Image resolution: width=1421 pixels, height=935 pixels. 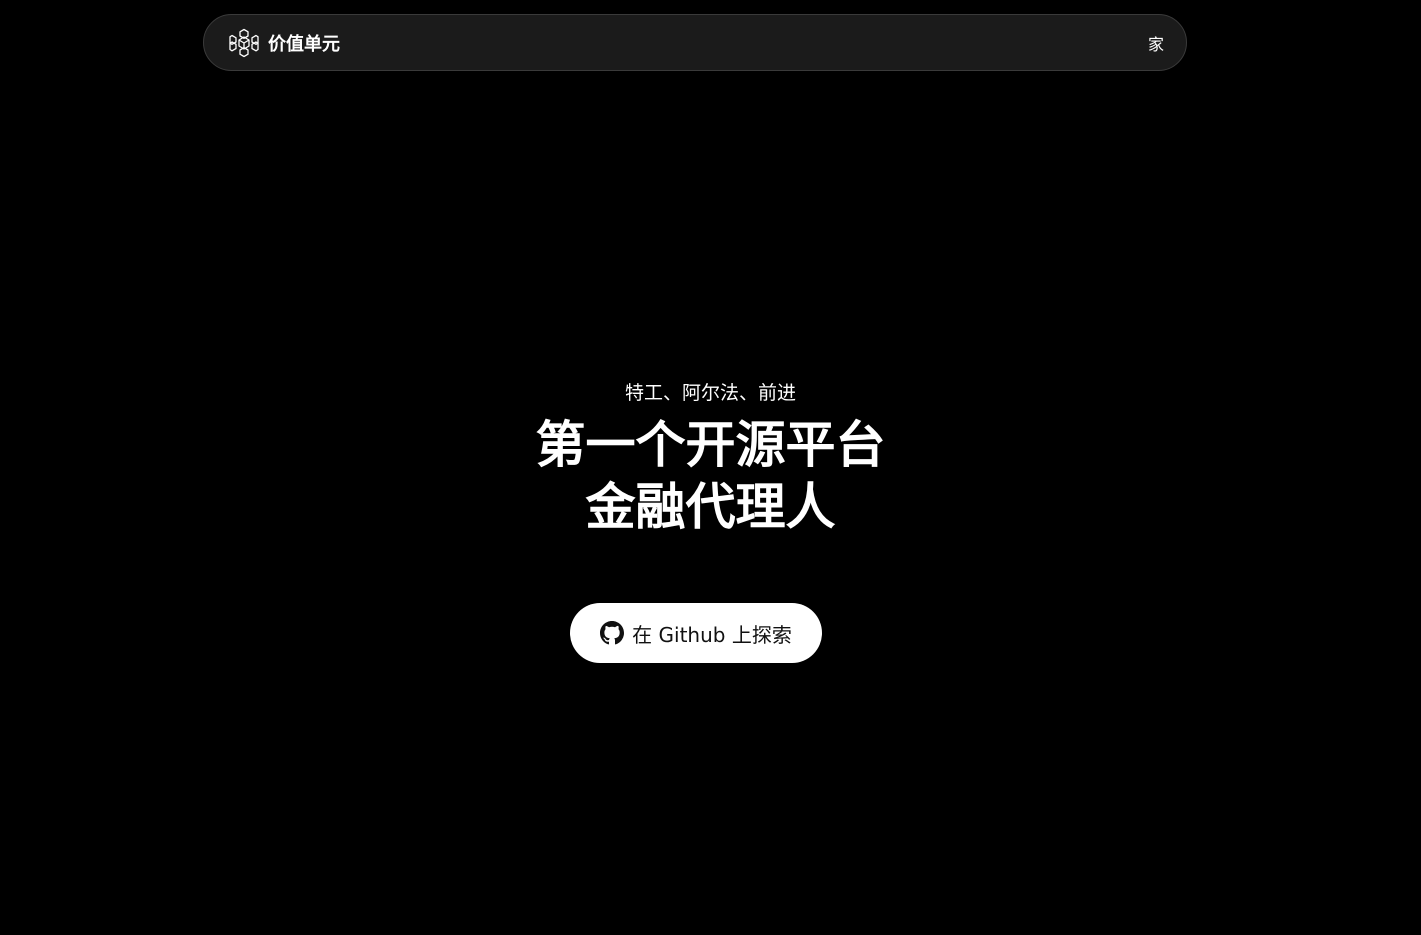 What do you see at coordinates (695, 42) in the screenshot?
I see `top-navbar: 价值单元 家` at bounding box center [695, 42].